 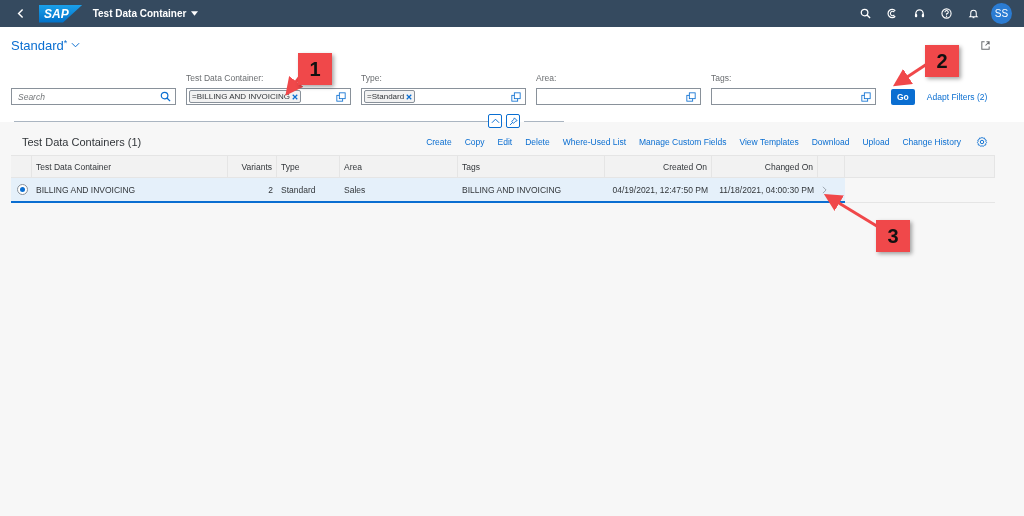 What do you see at coordinates (61, 13) in the screenshot?
I see `sap-logo: SAP` at bounding box center [61, 13].